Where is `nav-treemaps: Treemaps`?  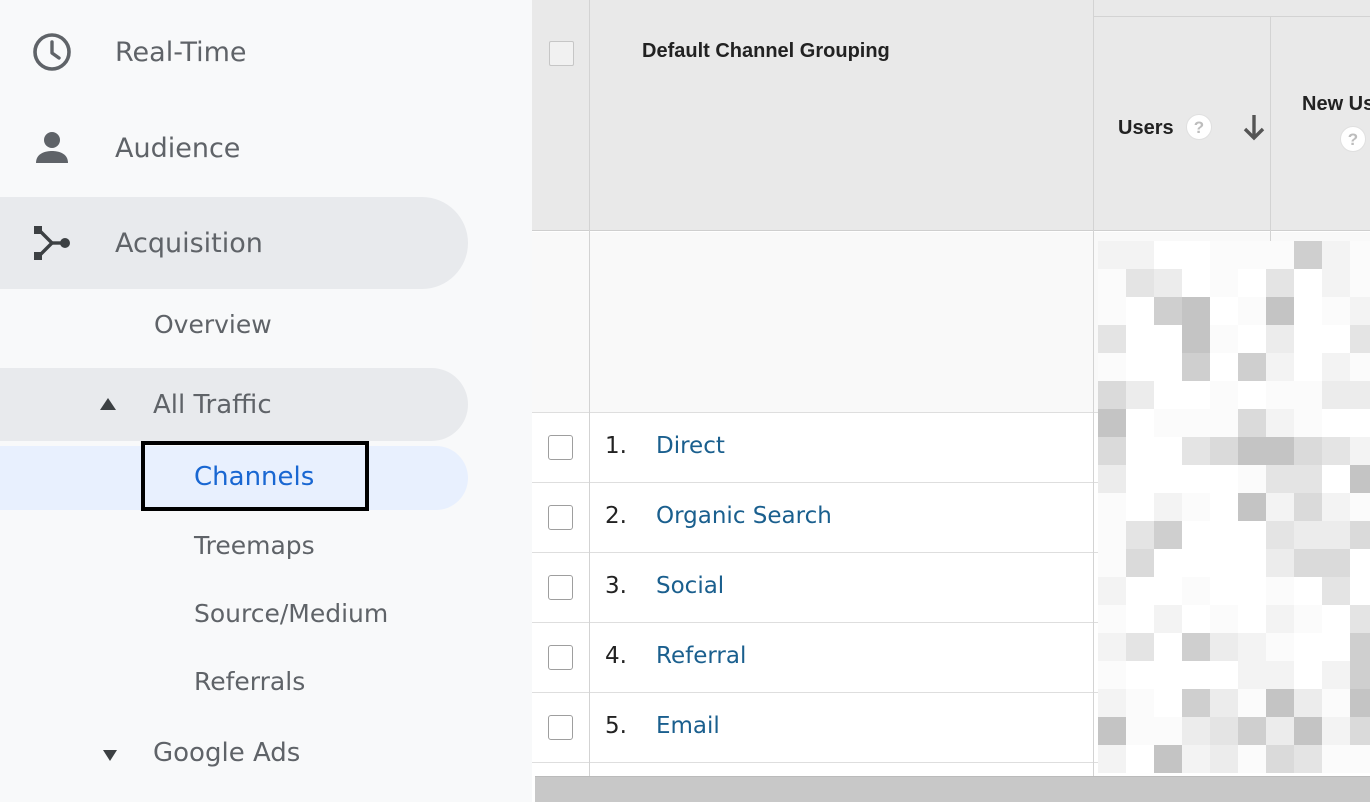
nav-treemaps: Treemaps is located at coordinates (254, 545).